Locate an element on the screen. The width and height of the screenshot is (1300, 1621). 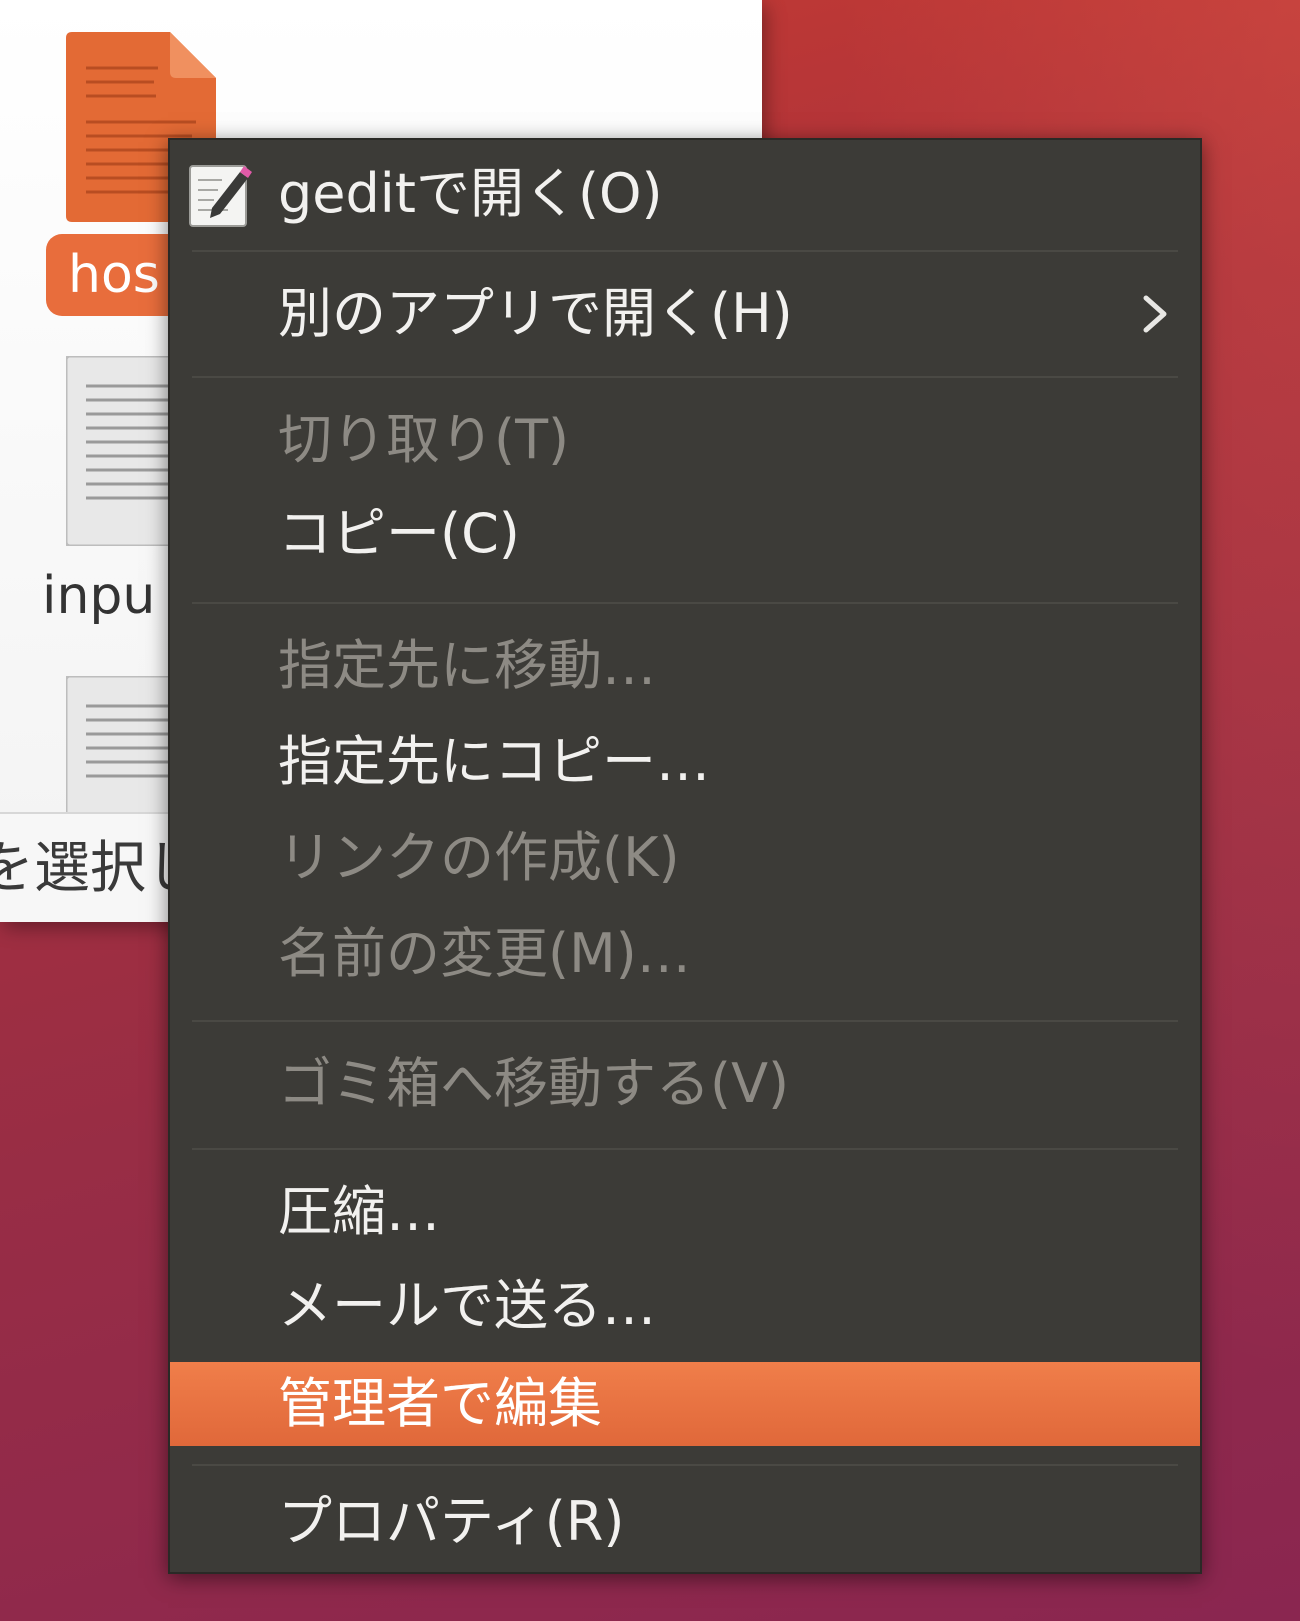
menu-item-label: 切り取り(T) is located at coordinates (424, 439).